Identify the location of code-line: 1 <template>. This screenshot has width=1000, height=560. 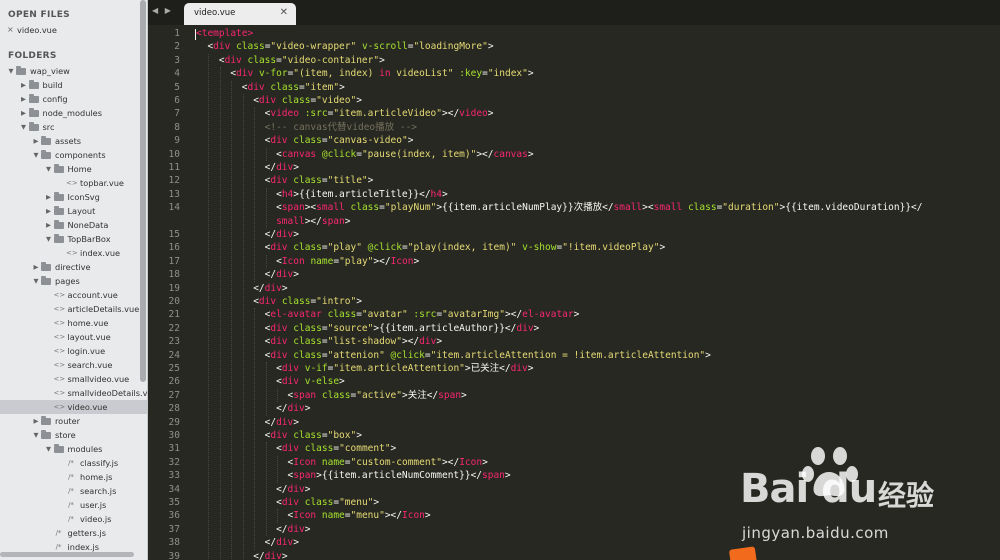
(574, 33).